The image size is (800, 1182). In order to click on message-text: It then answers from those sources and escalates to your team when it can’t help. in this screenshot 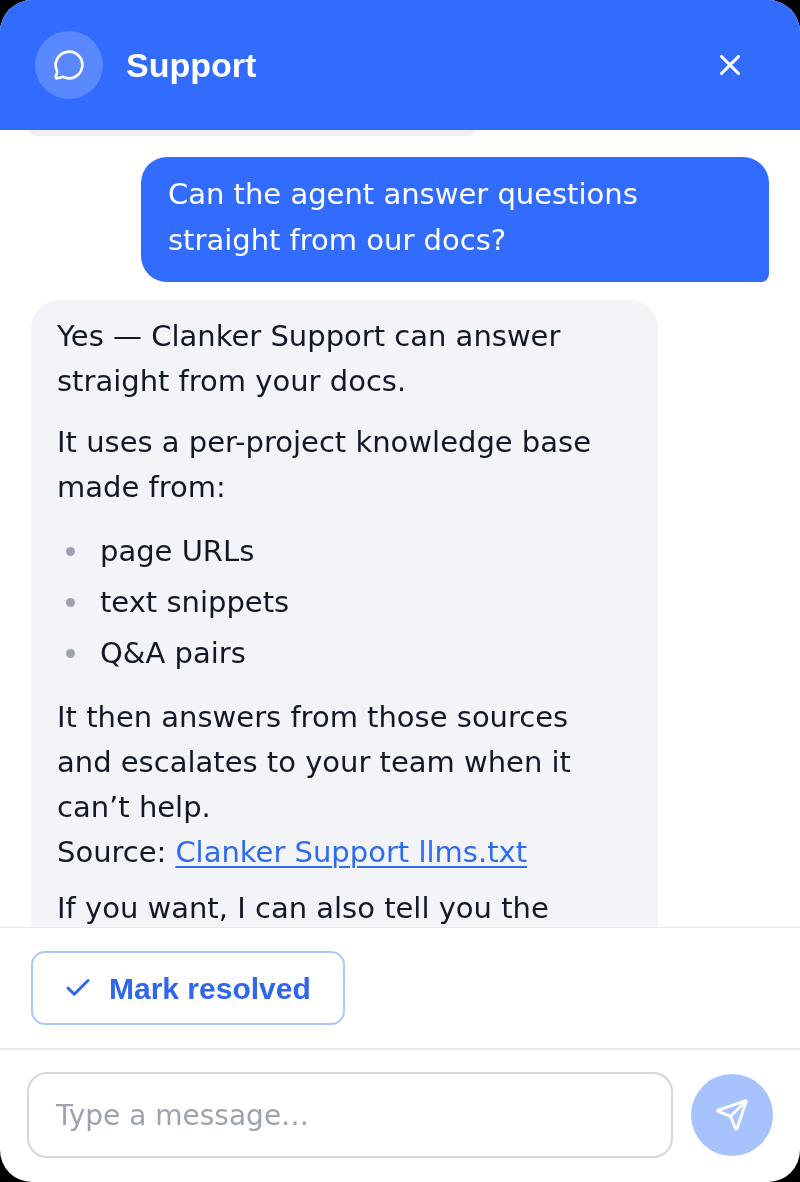, I will do `click(314, 762)`.